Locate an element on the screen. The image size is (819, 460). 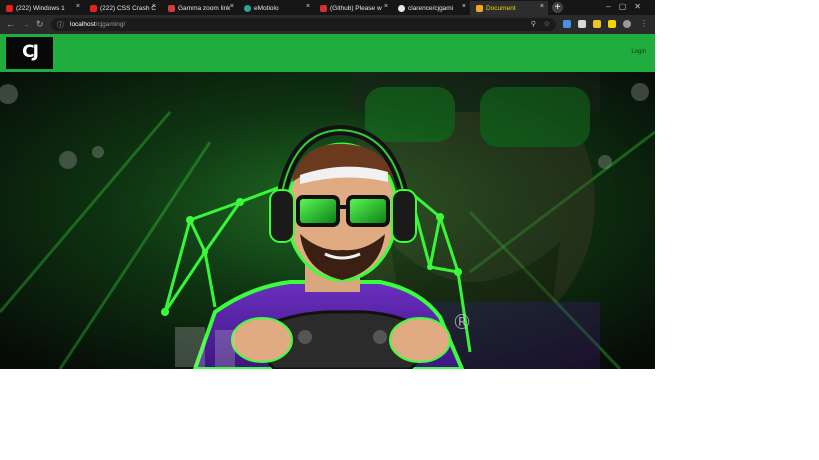
tab-label: clarence/cjgami is located at coordinates (431, 8).